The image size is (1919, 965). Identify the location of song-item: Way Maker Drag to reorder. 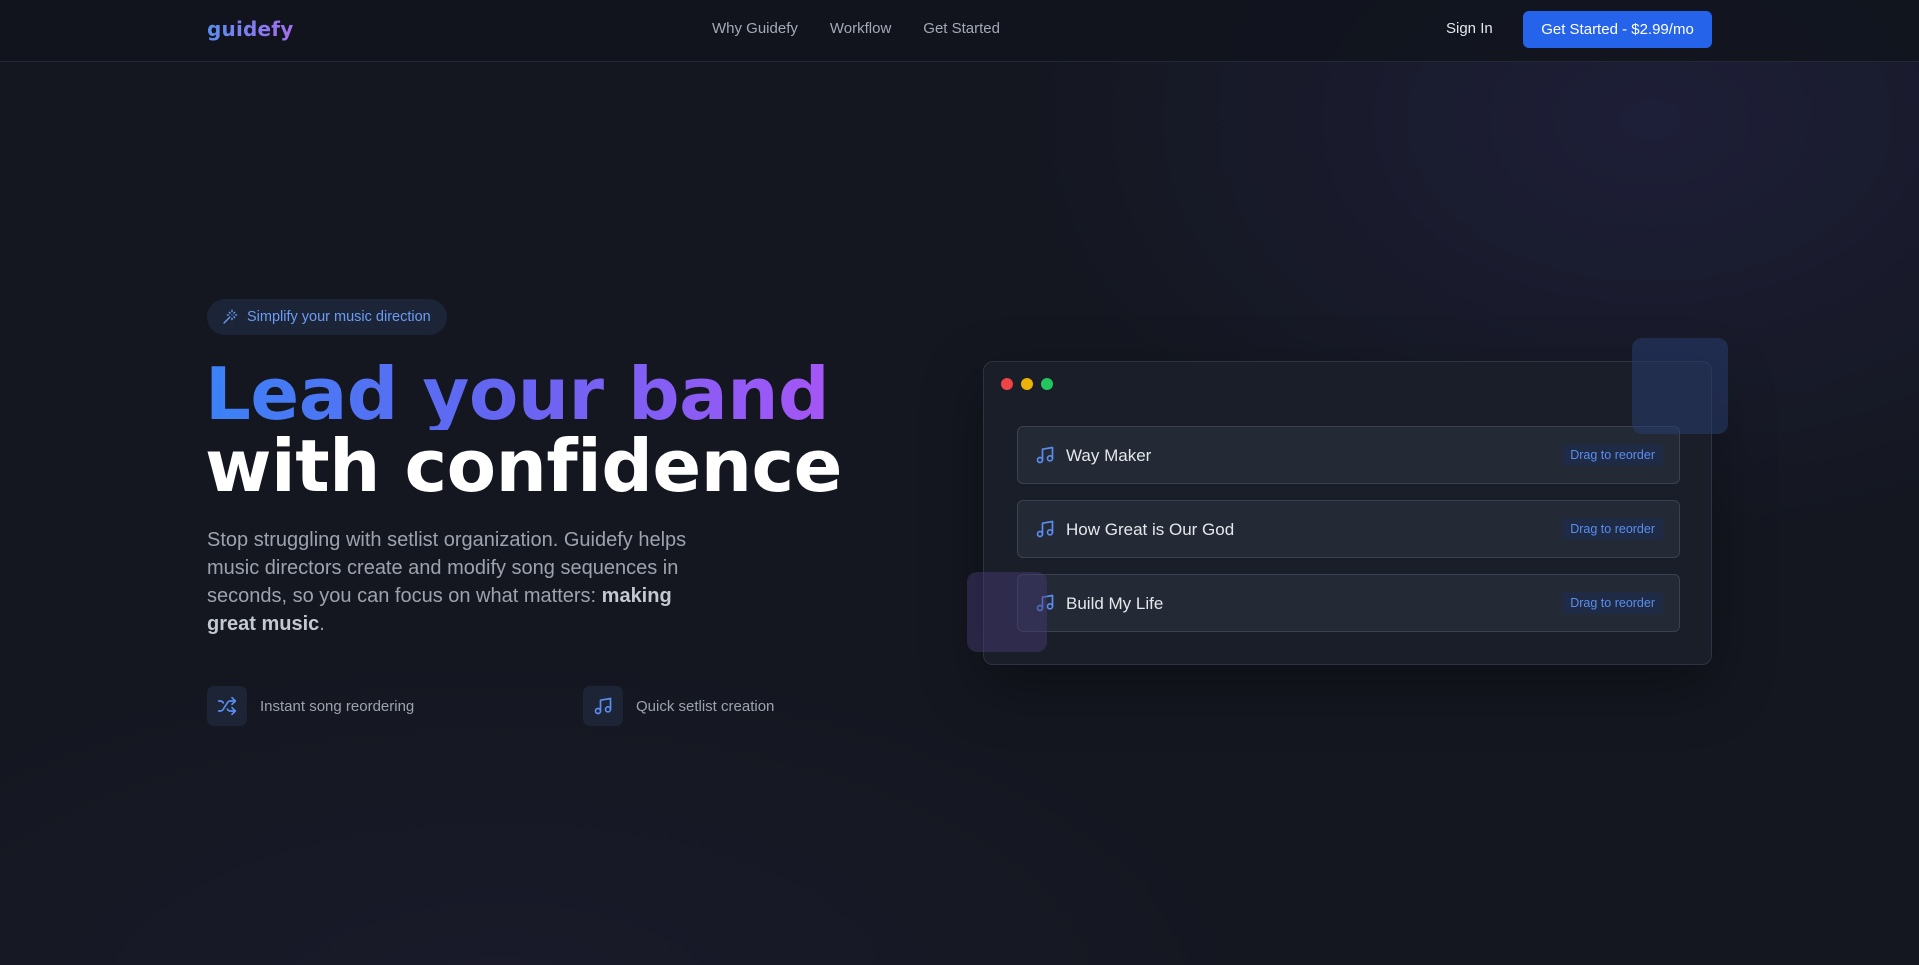
(1348, 455).